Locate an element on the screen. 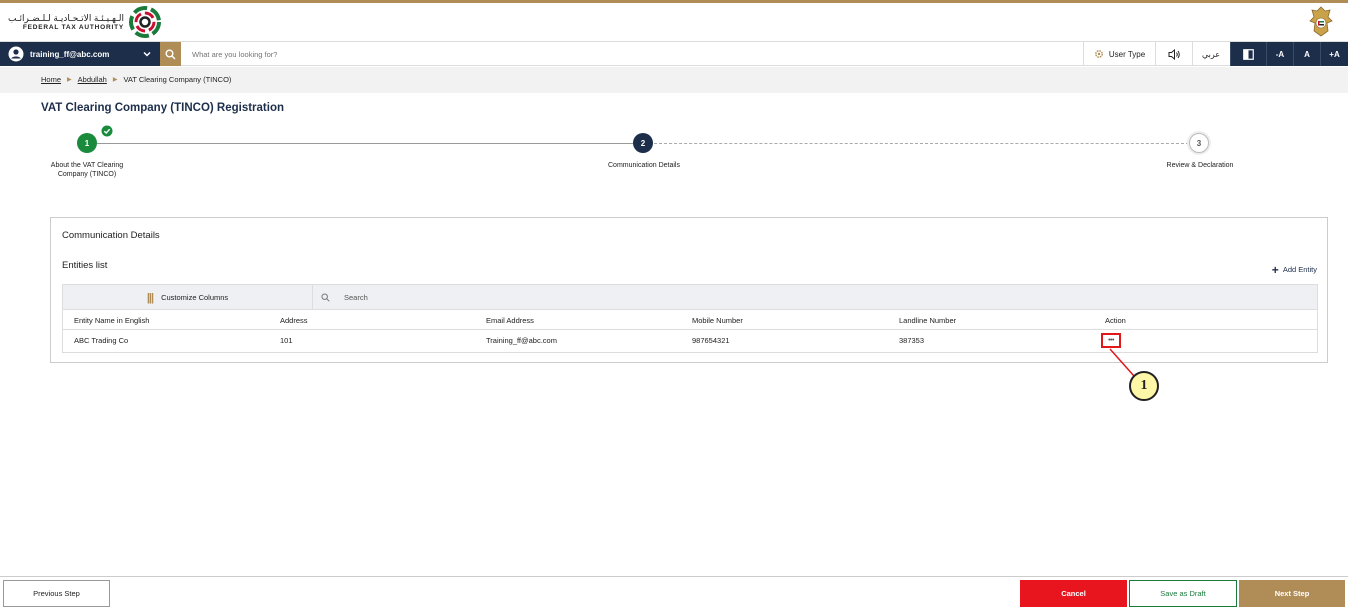 The height and width of the screenshot is (609, 1348). step-1-circle: 1 is located at coordinates (87, 143).